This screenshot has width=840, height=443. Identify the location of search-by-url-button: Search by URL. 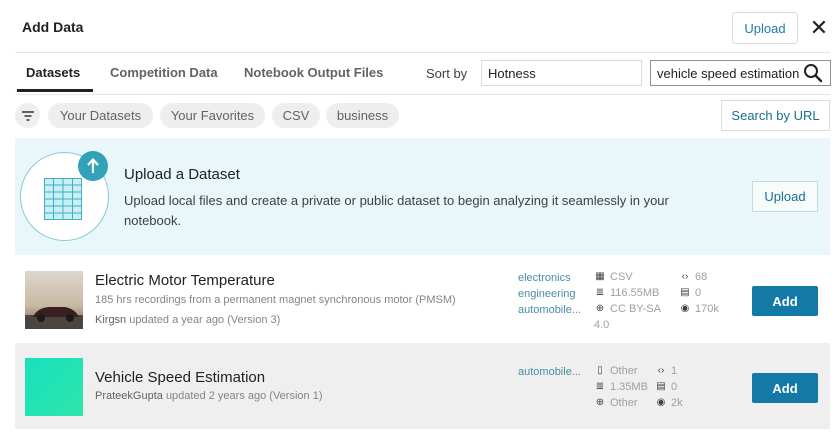
(775, 115).